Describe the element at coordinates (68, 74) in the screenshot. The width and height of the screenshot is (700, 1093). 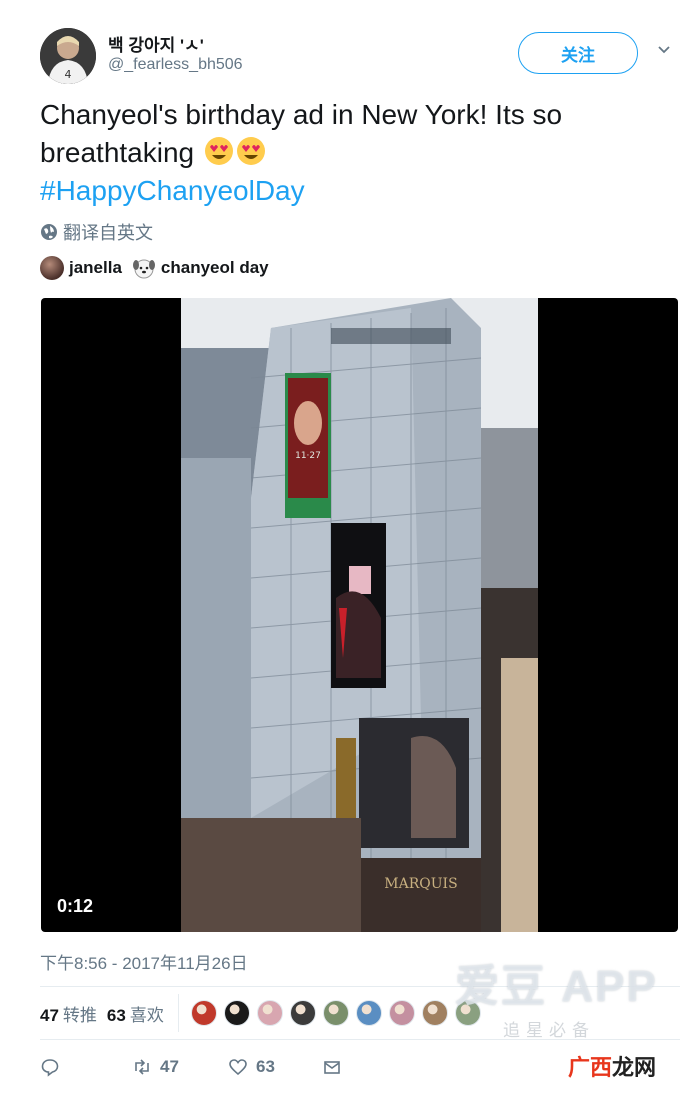
I see `svg-text: 4` at that location.